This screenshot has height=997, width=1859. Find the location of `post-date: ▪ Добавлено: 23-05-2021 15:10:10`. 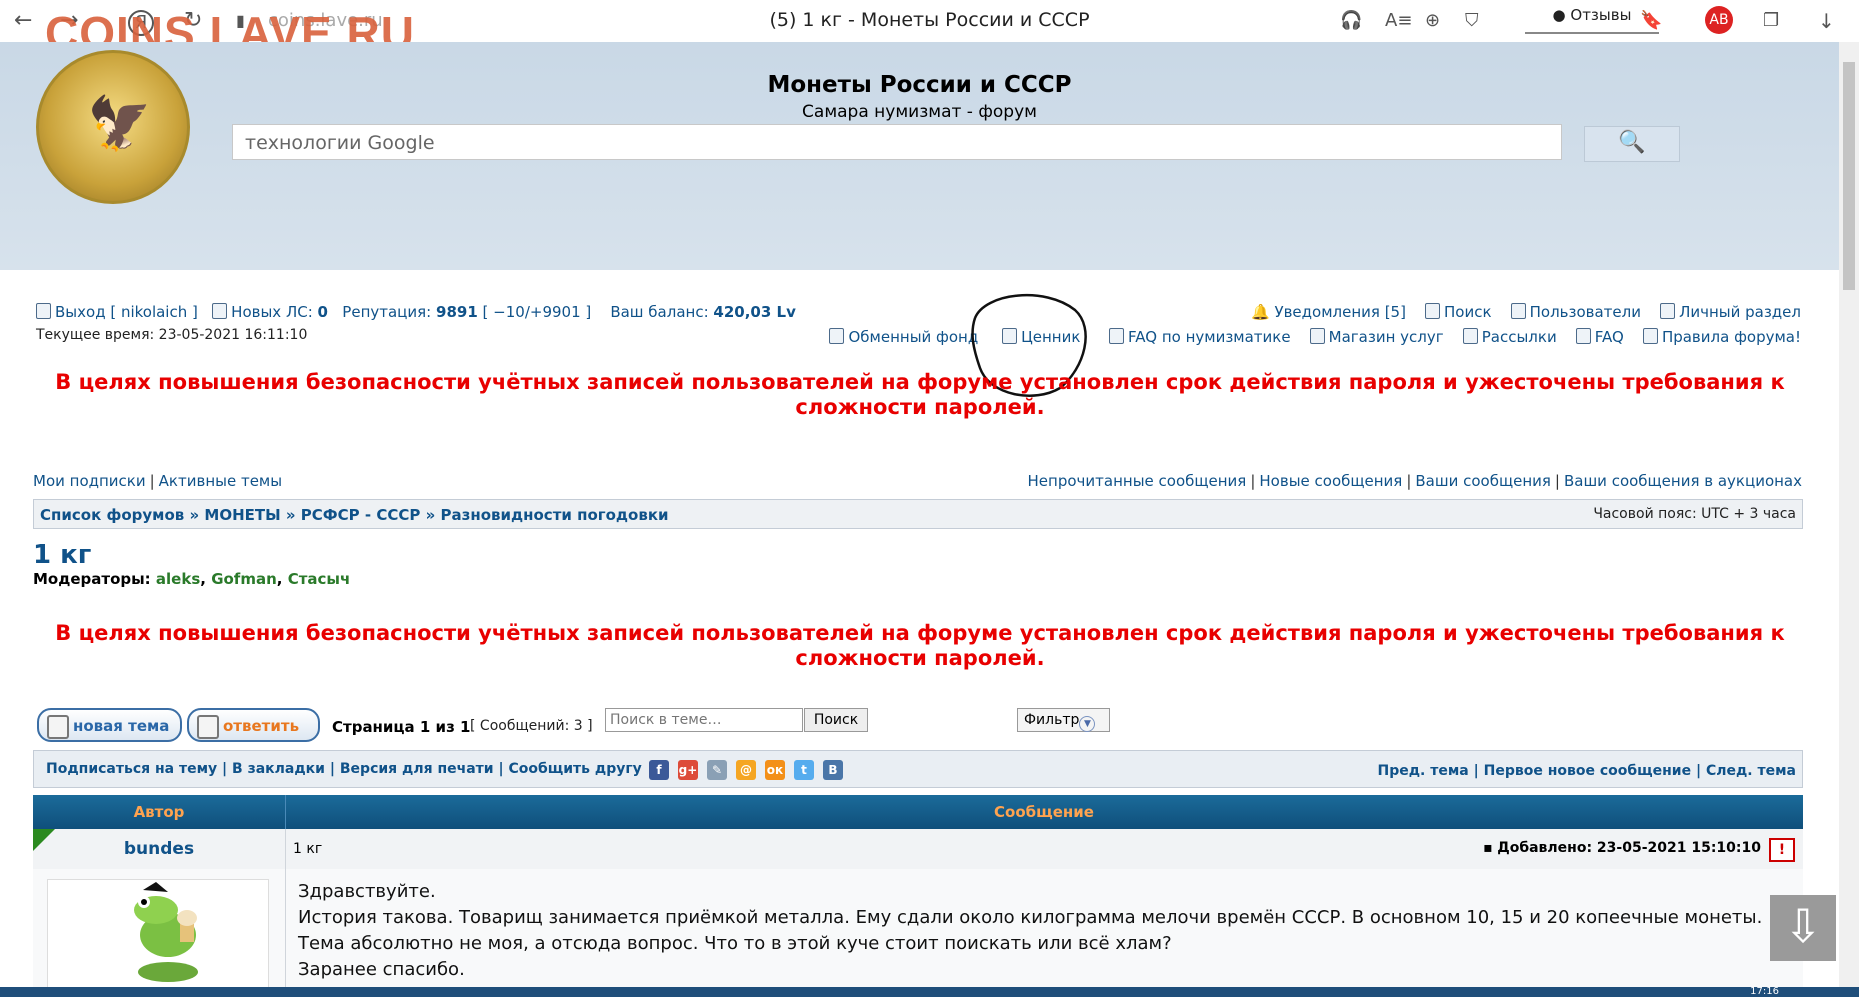

post-date: ▪ Добавлено: 23-05-2021 15:10:10 is located at coordinates (1622, 848).